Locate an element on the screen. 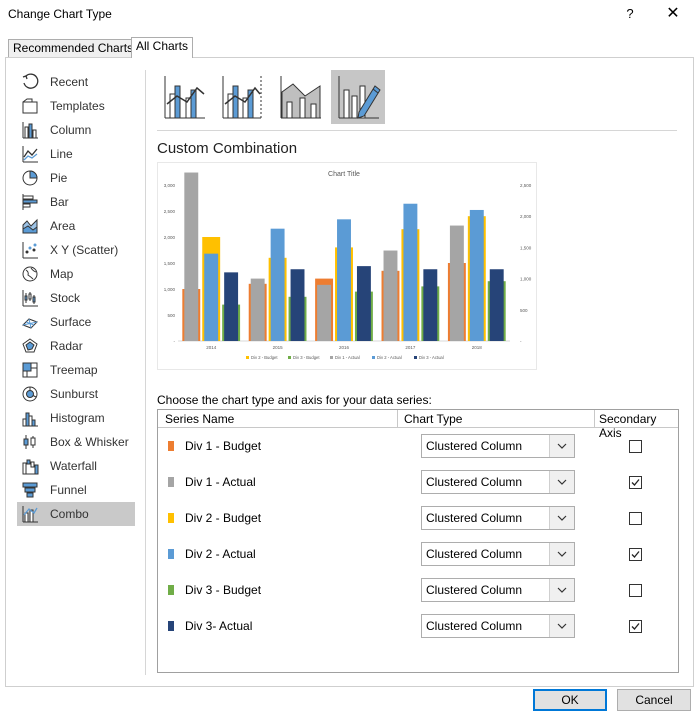 This screenshot has width=697, height=718. nav-item-bar: Bar is located at coordinates (76, 202).